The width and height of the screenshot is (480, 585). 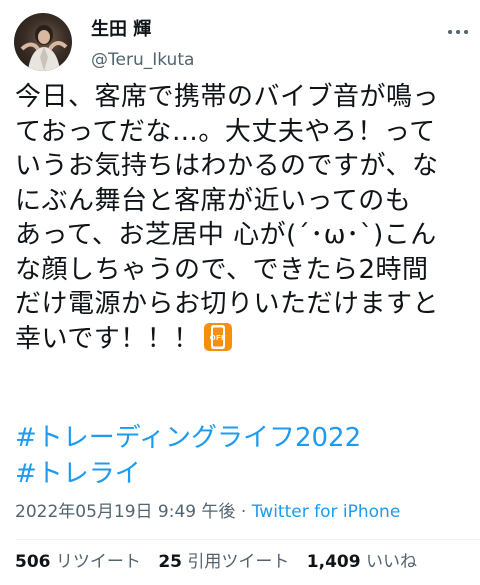 I want to click on retweets-stat: 506 リツイート, so click(x=78, y=562).